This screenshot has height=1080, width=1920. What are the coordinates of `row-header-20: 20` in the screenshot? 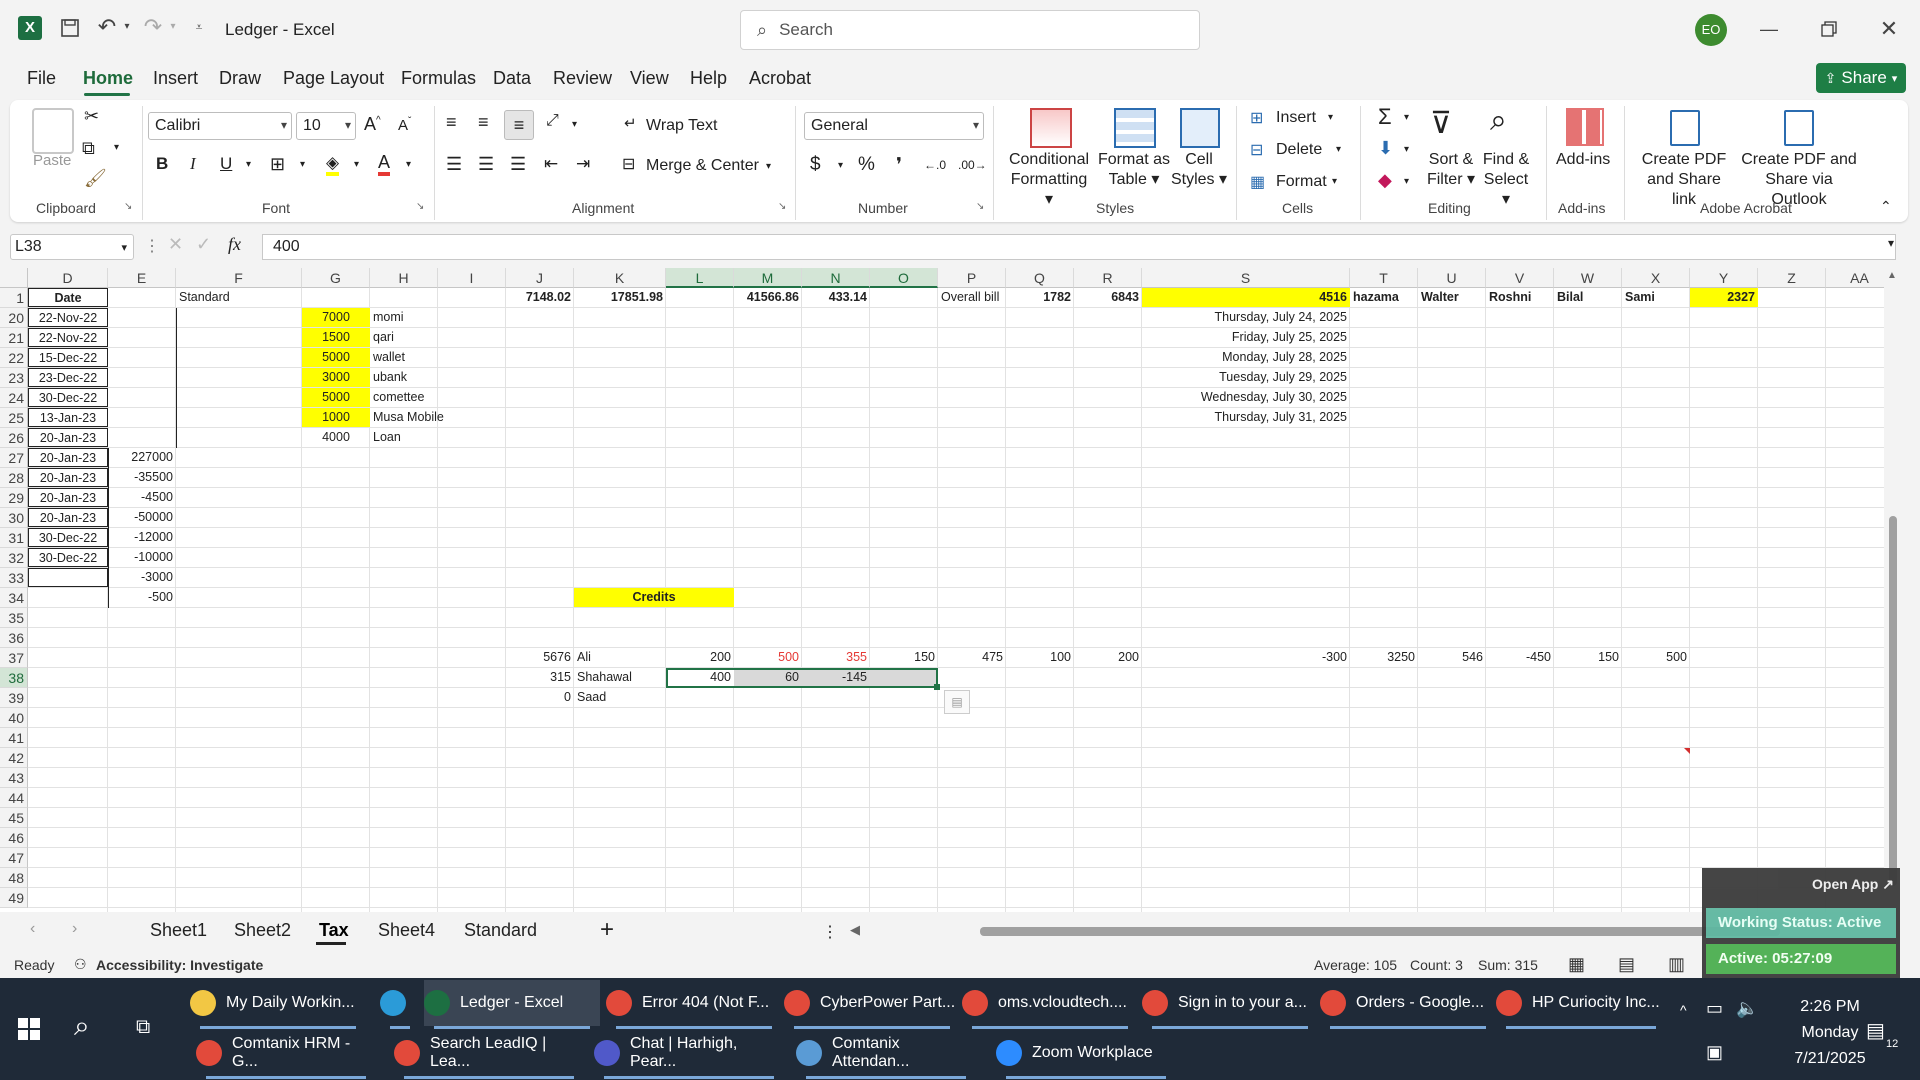 It's located at (14, 318).